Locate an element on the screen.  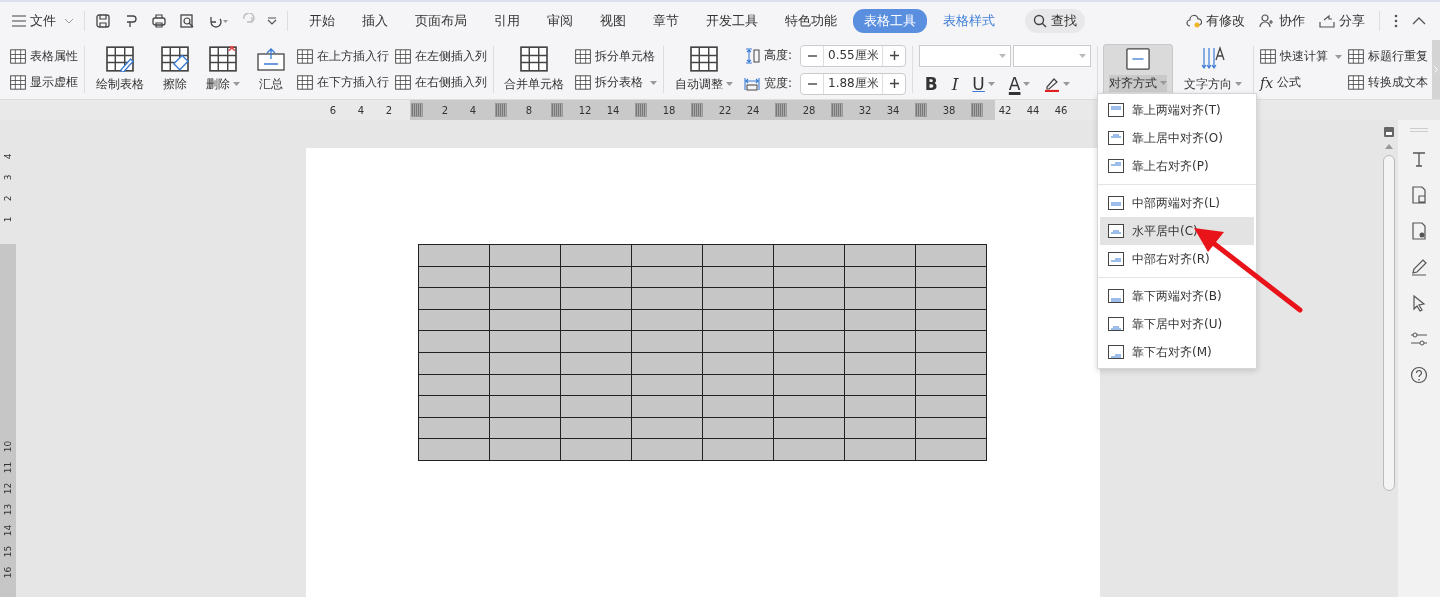
toolbar-button: 表格属性 is located at coordinates (44, 56).